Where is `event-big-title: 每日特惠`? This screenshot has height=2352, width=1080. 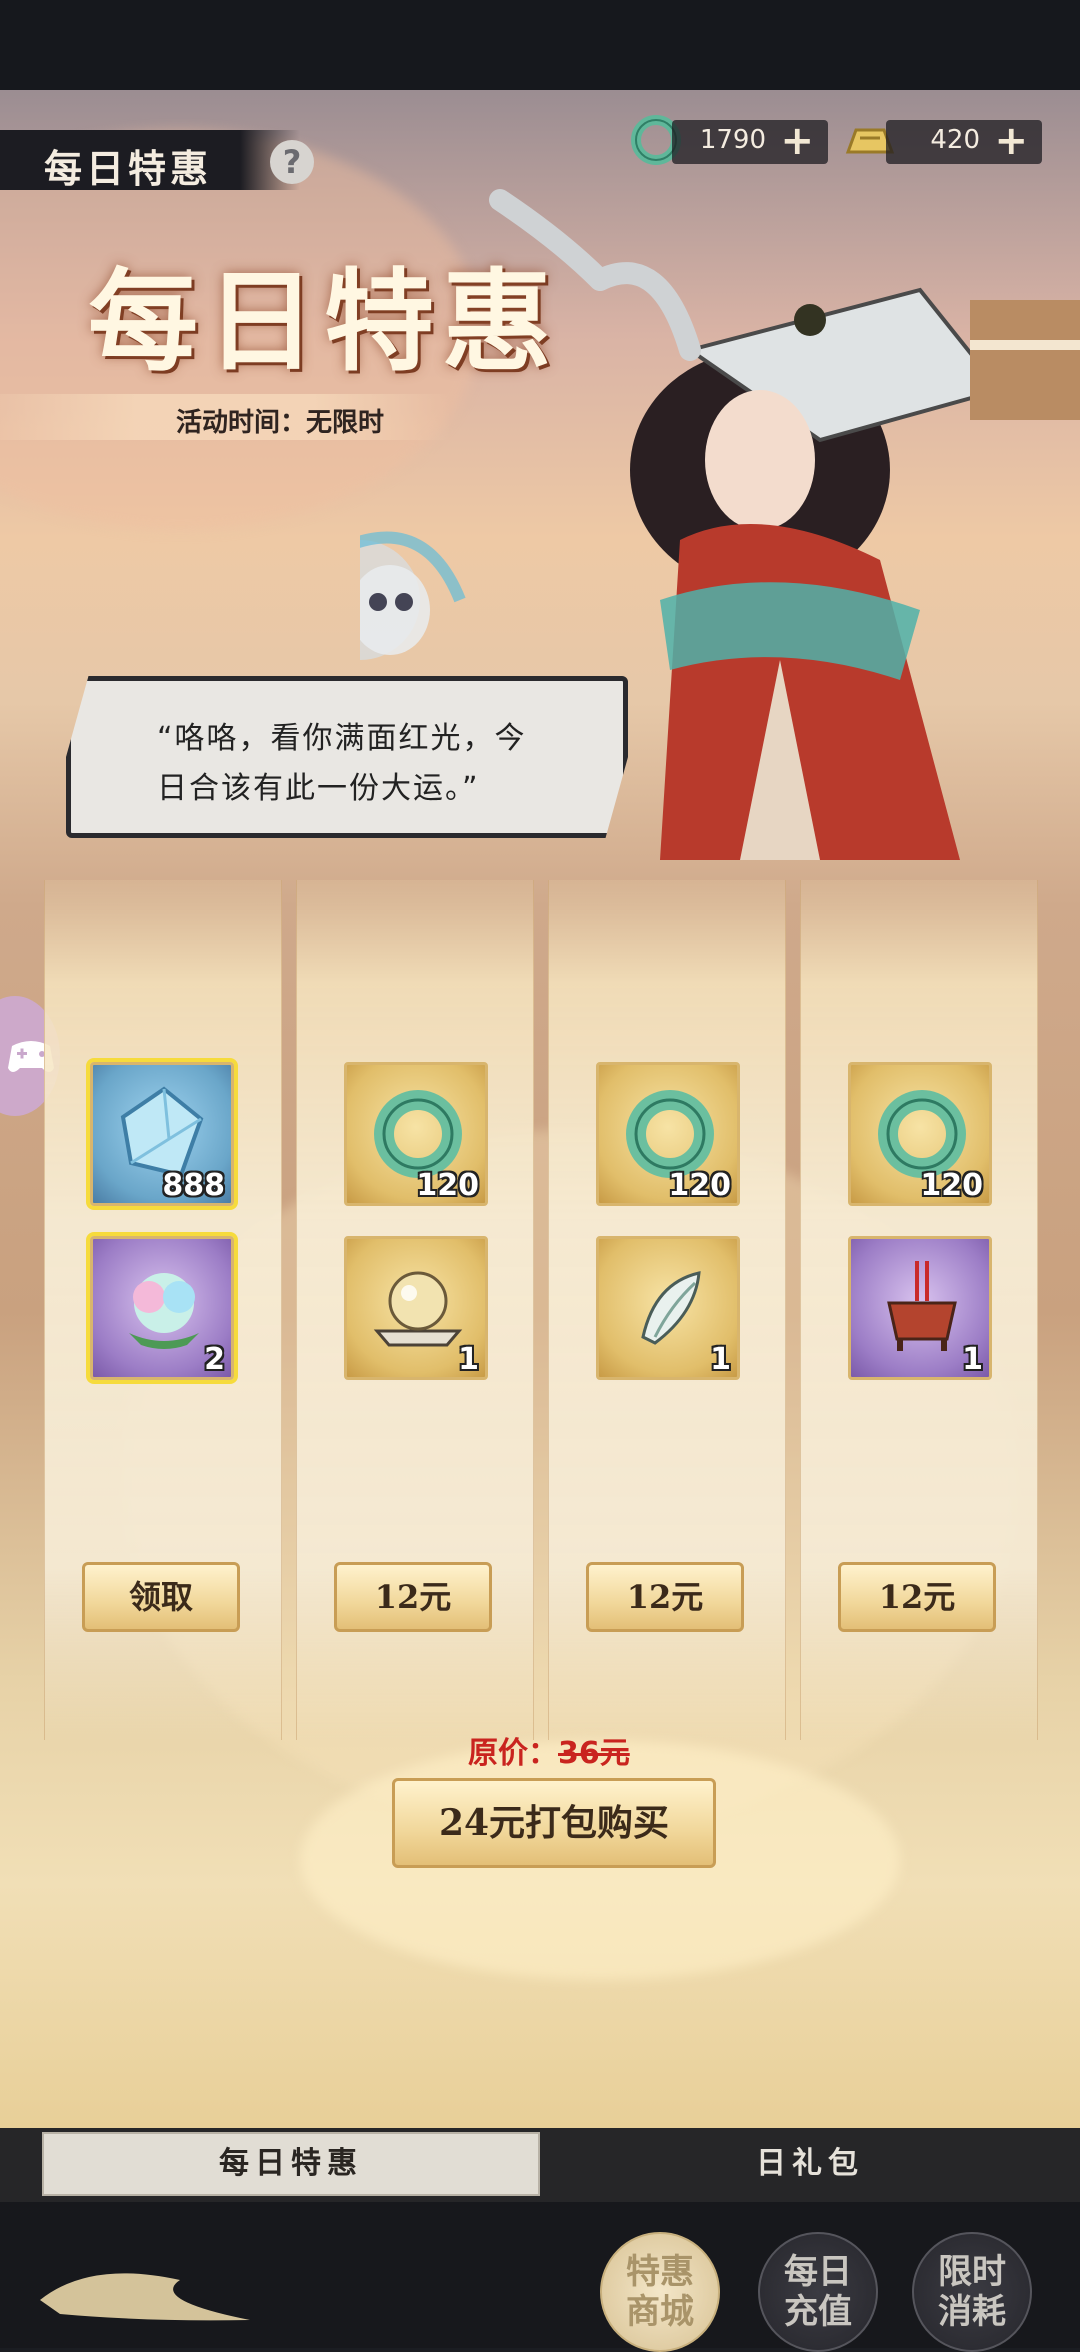
event-big-title: 每日特惠 is located at coordinates (324, 321).